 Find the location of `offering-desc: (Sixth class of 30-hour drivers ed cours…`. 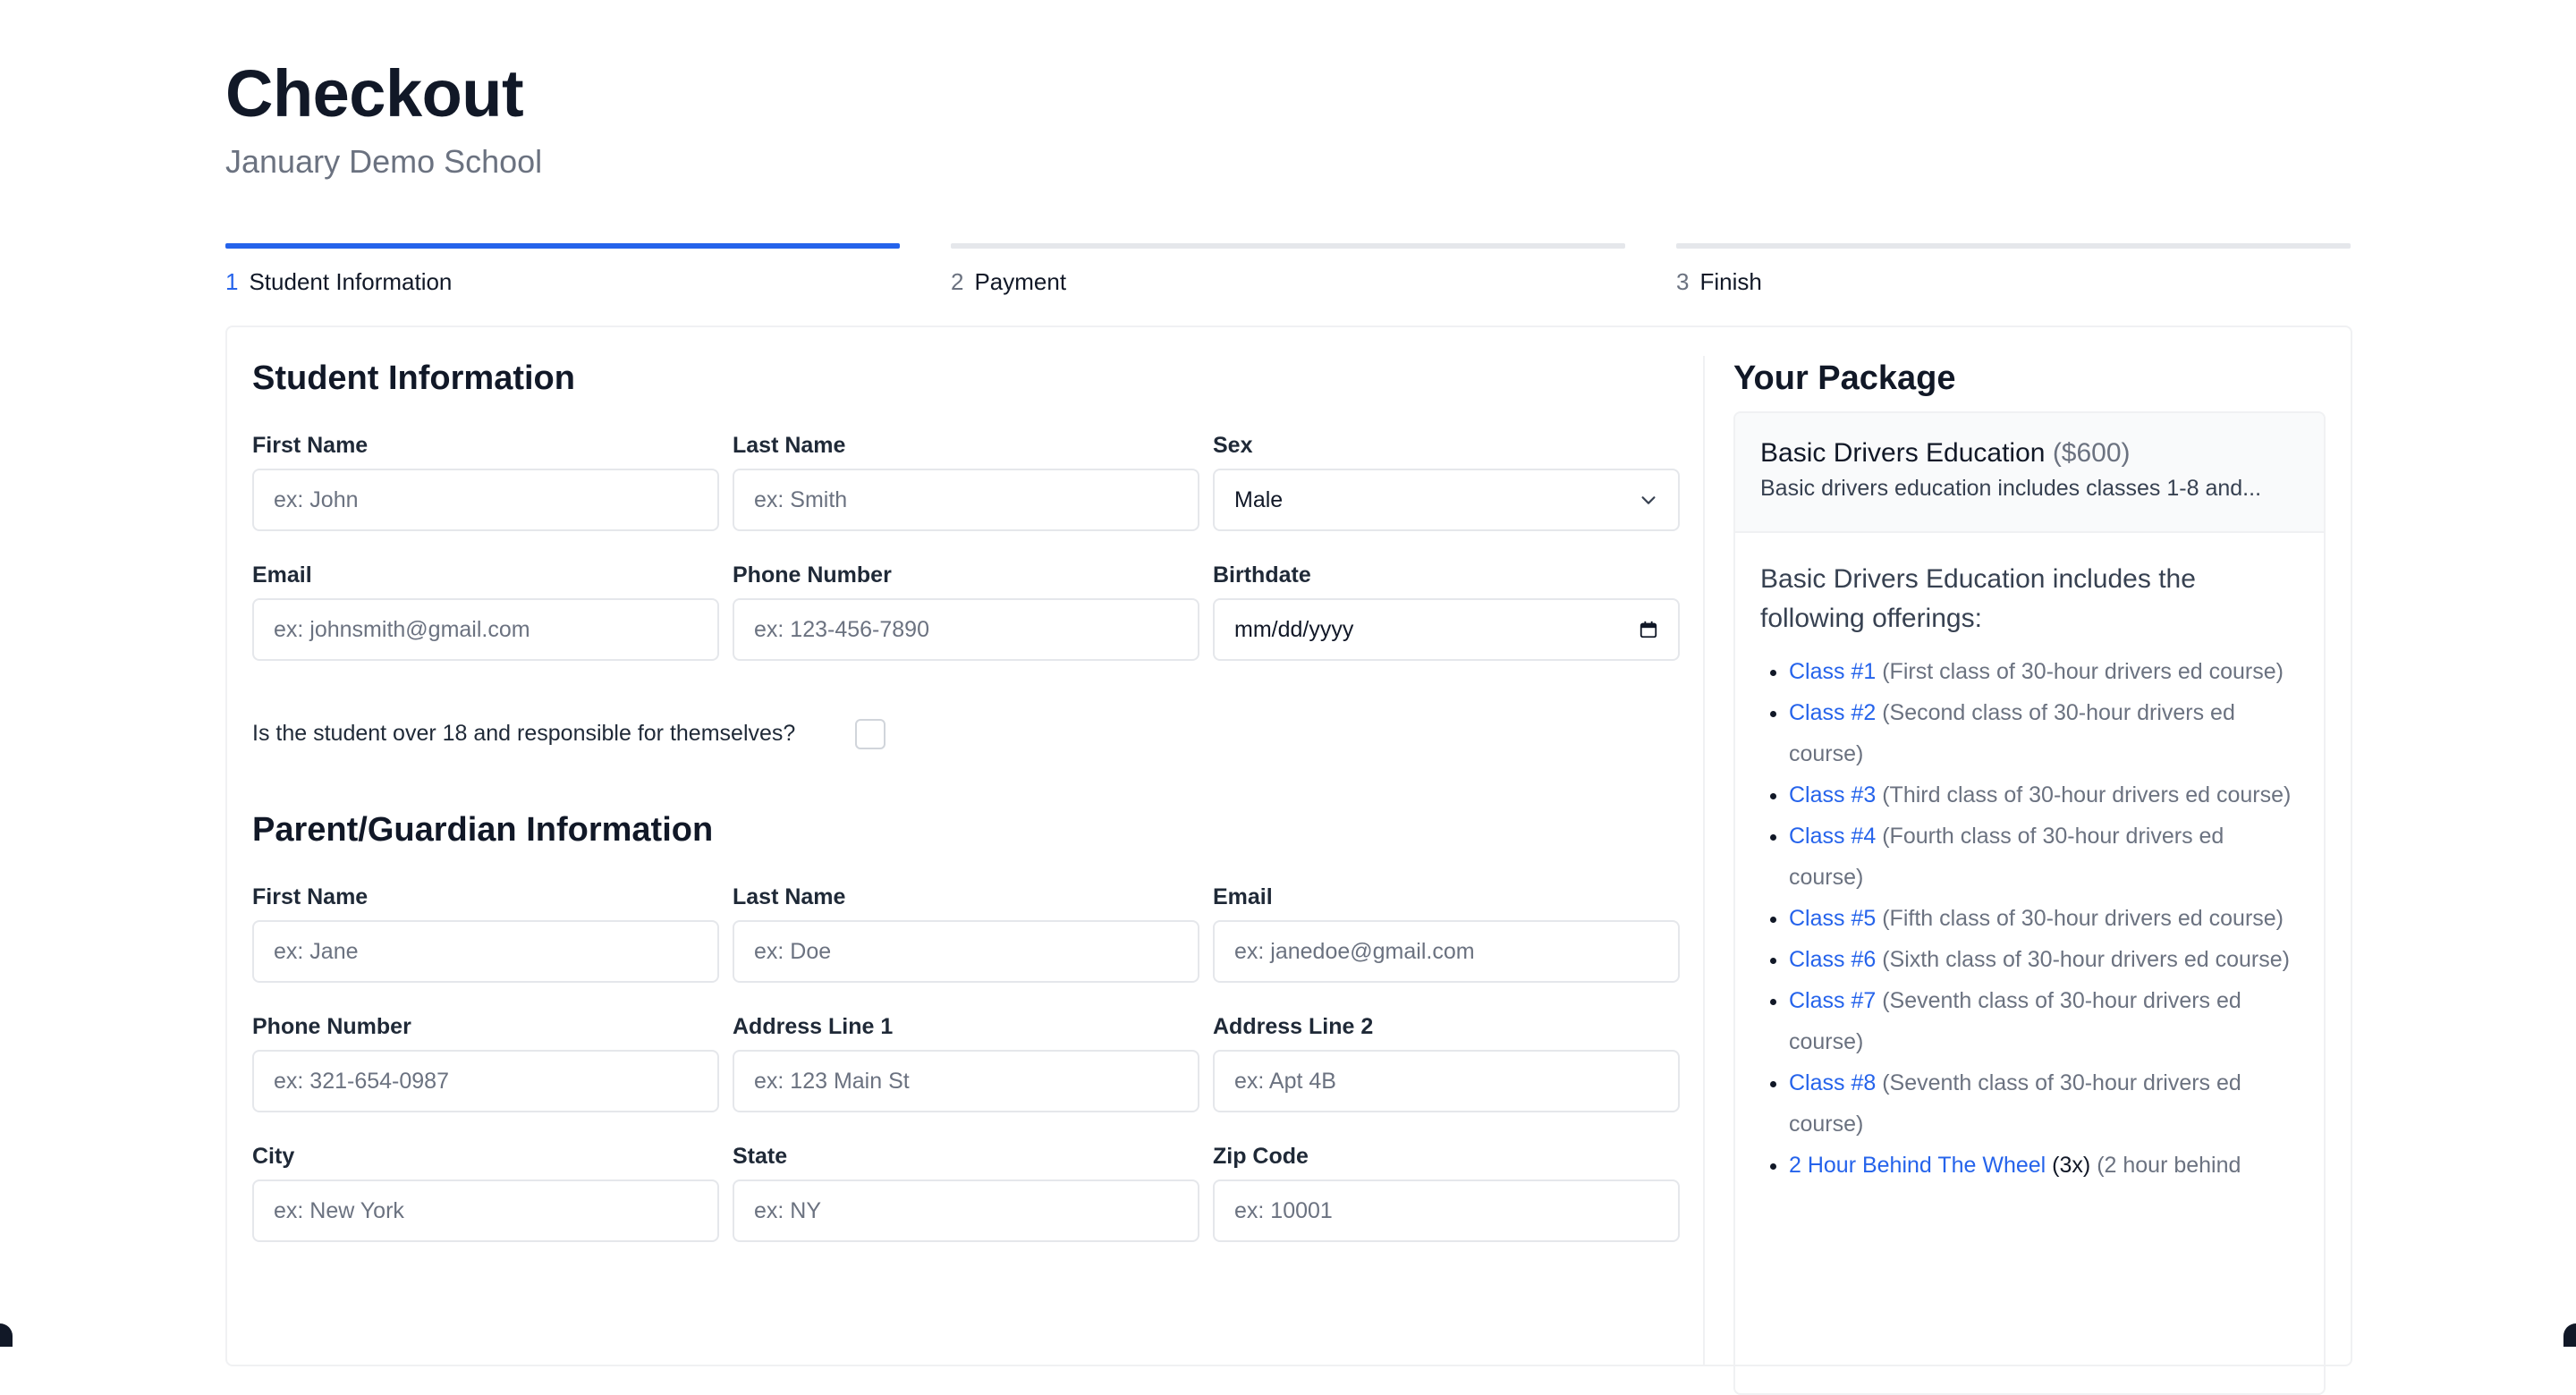

offering-desc: (Sixth class of 30-hour drivers ed cours… is located at coordinates (2086, 959).